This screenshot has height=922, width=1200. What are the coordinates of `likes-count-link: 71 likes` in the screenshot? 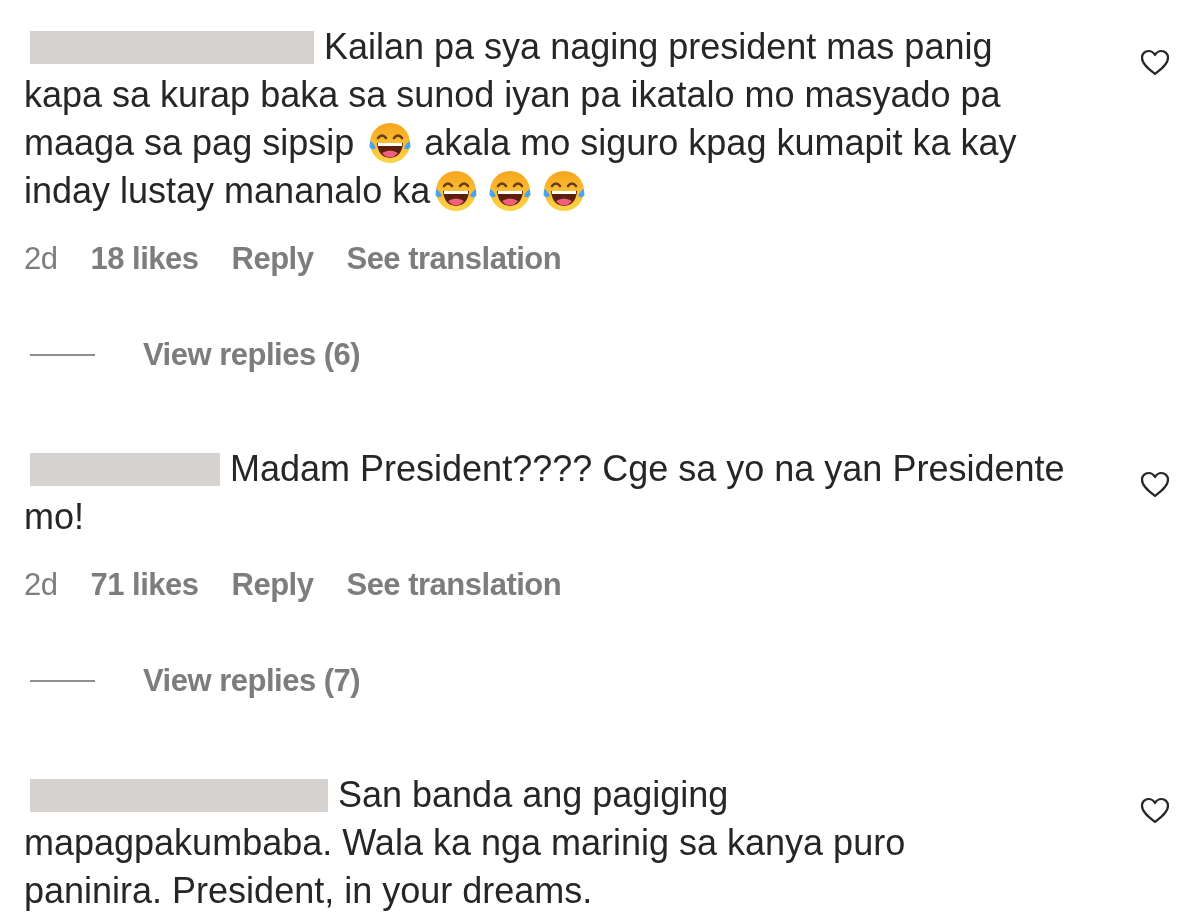 It's located at (144, 585).